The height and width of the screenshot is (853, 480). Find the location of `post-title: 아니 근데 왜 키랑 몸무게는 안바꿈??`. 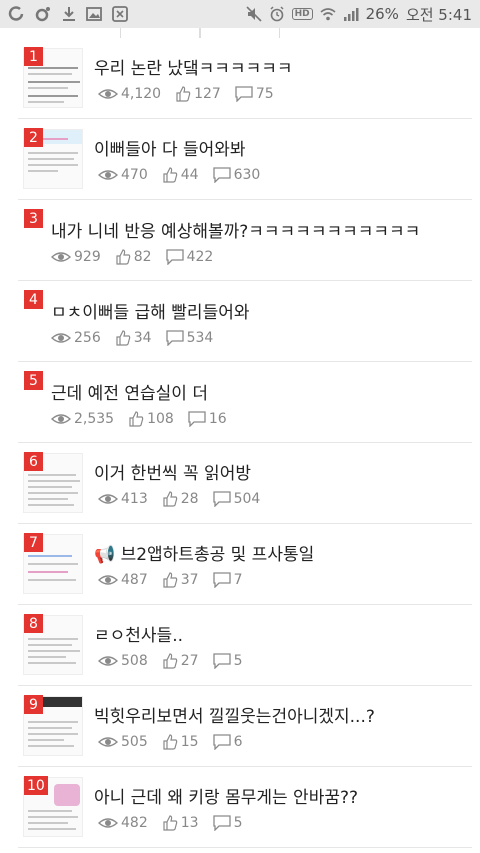

post-title: 아니 근데 왜 키랑 몸무게는 안바꿈?? is located at coordinates (226, 795).